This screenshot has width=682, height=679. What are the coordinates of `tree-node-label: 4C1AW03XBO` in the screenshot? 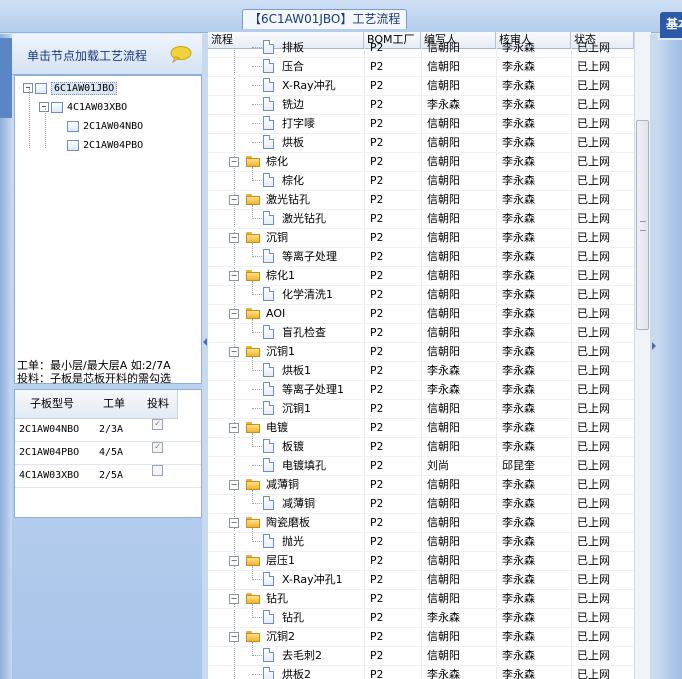 It's located at (97, 107).